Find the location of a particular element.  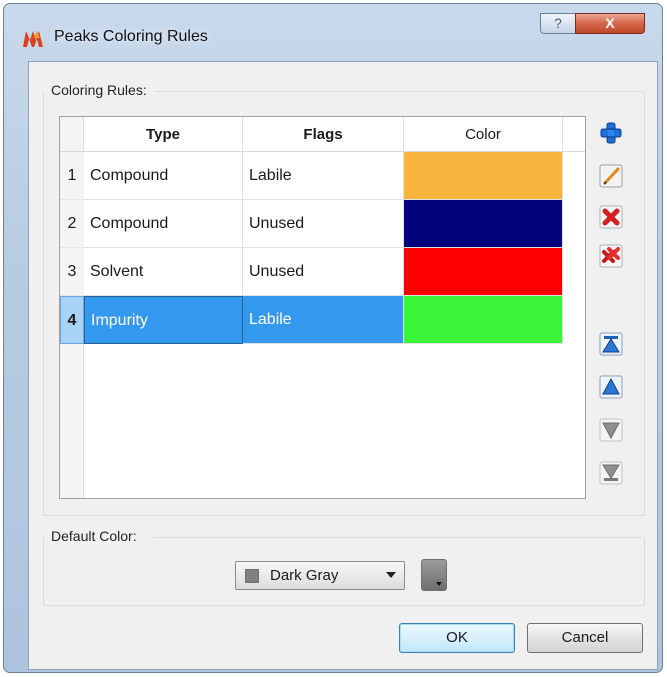

delete-rule-button is located at coordinates (611, 217).